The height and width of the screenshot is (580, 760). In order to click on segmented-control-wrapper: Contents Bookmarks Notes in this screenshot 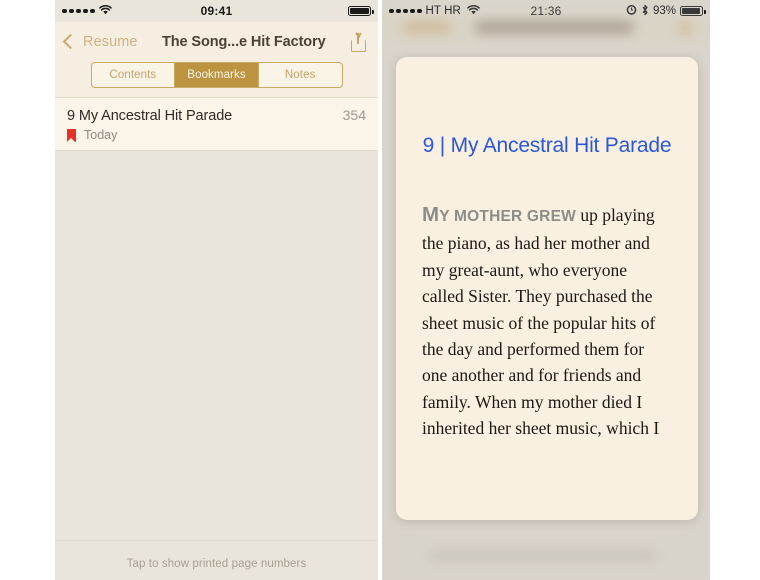, I will do `click(216, 76)`.